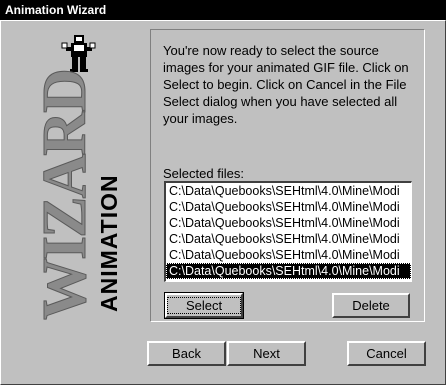 Image resolution: width=446 pixels, height=385 pixels. What do you see at coordinates (288, 271) in the screenshot?
I see `file-list-item-selected: C:\Data\Quebooks\SEHtml\4.0\Mine\Modi` at bounding box center [288, 271].